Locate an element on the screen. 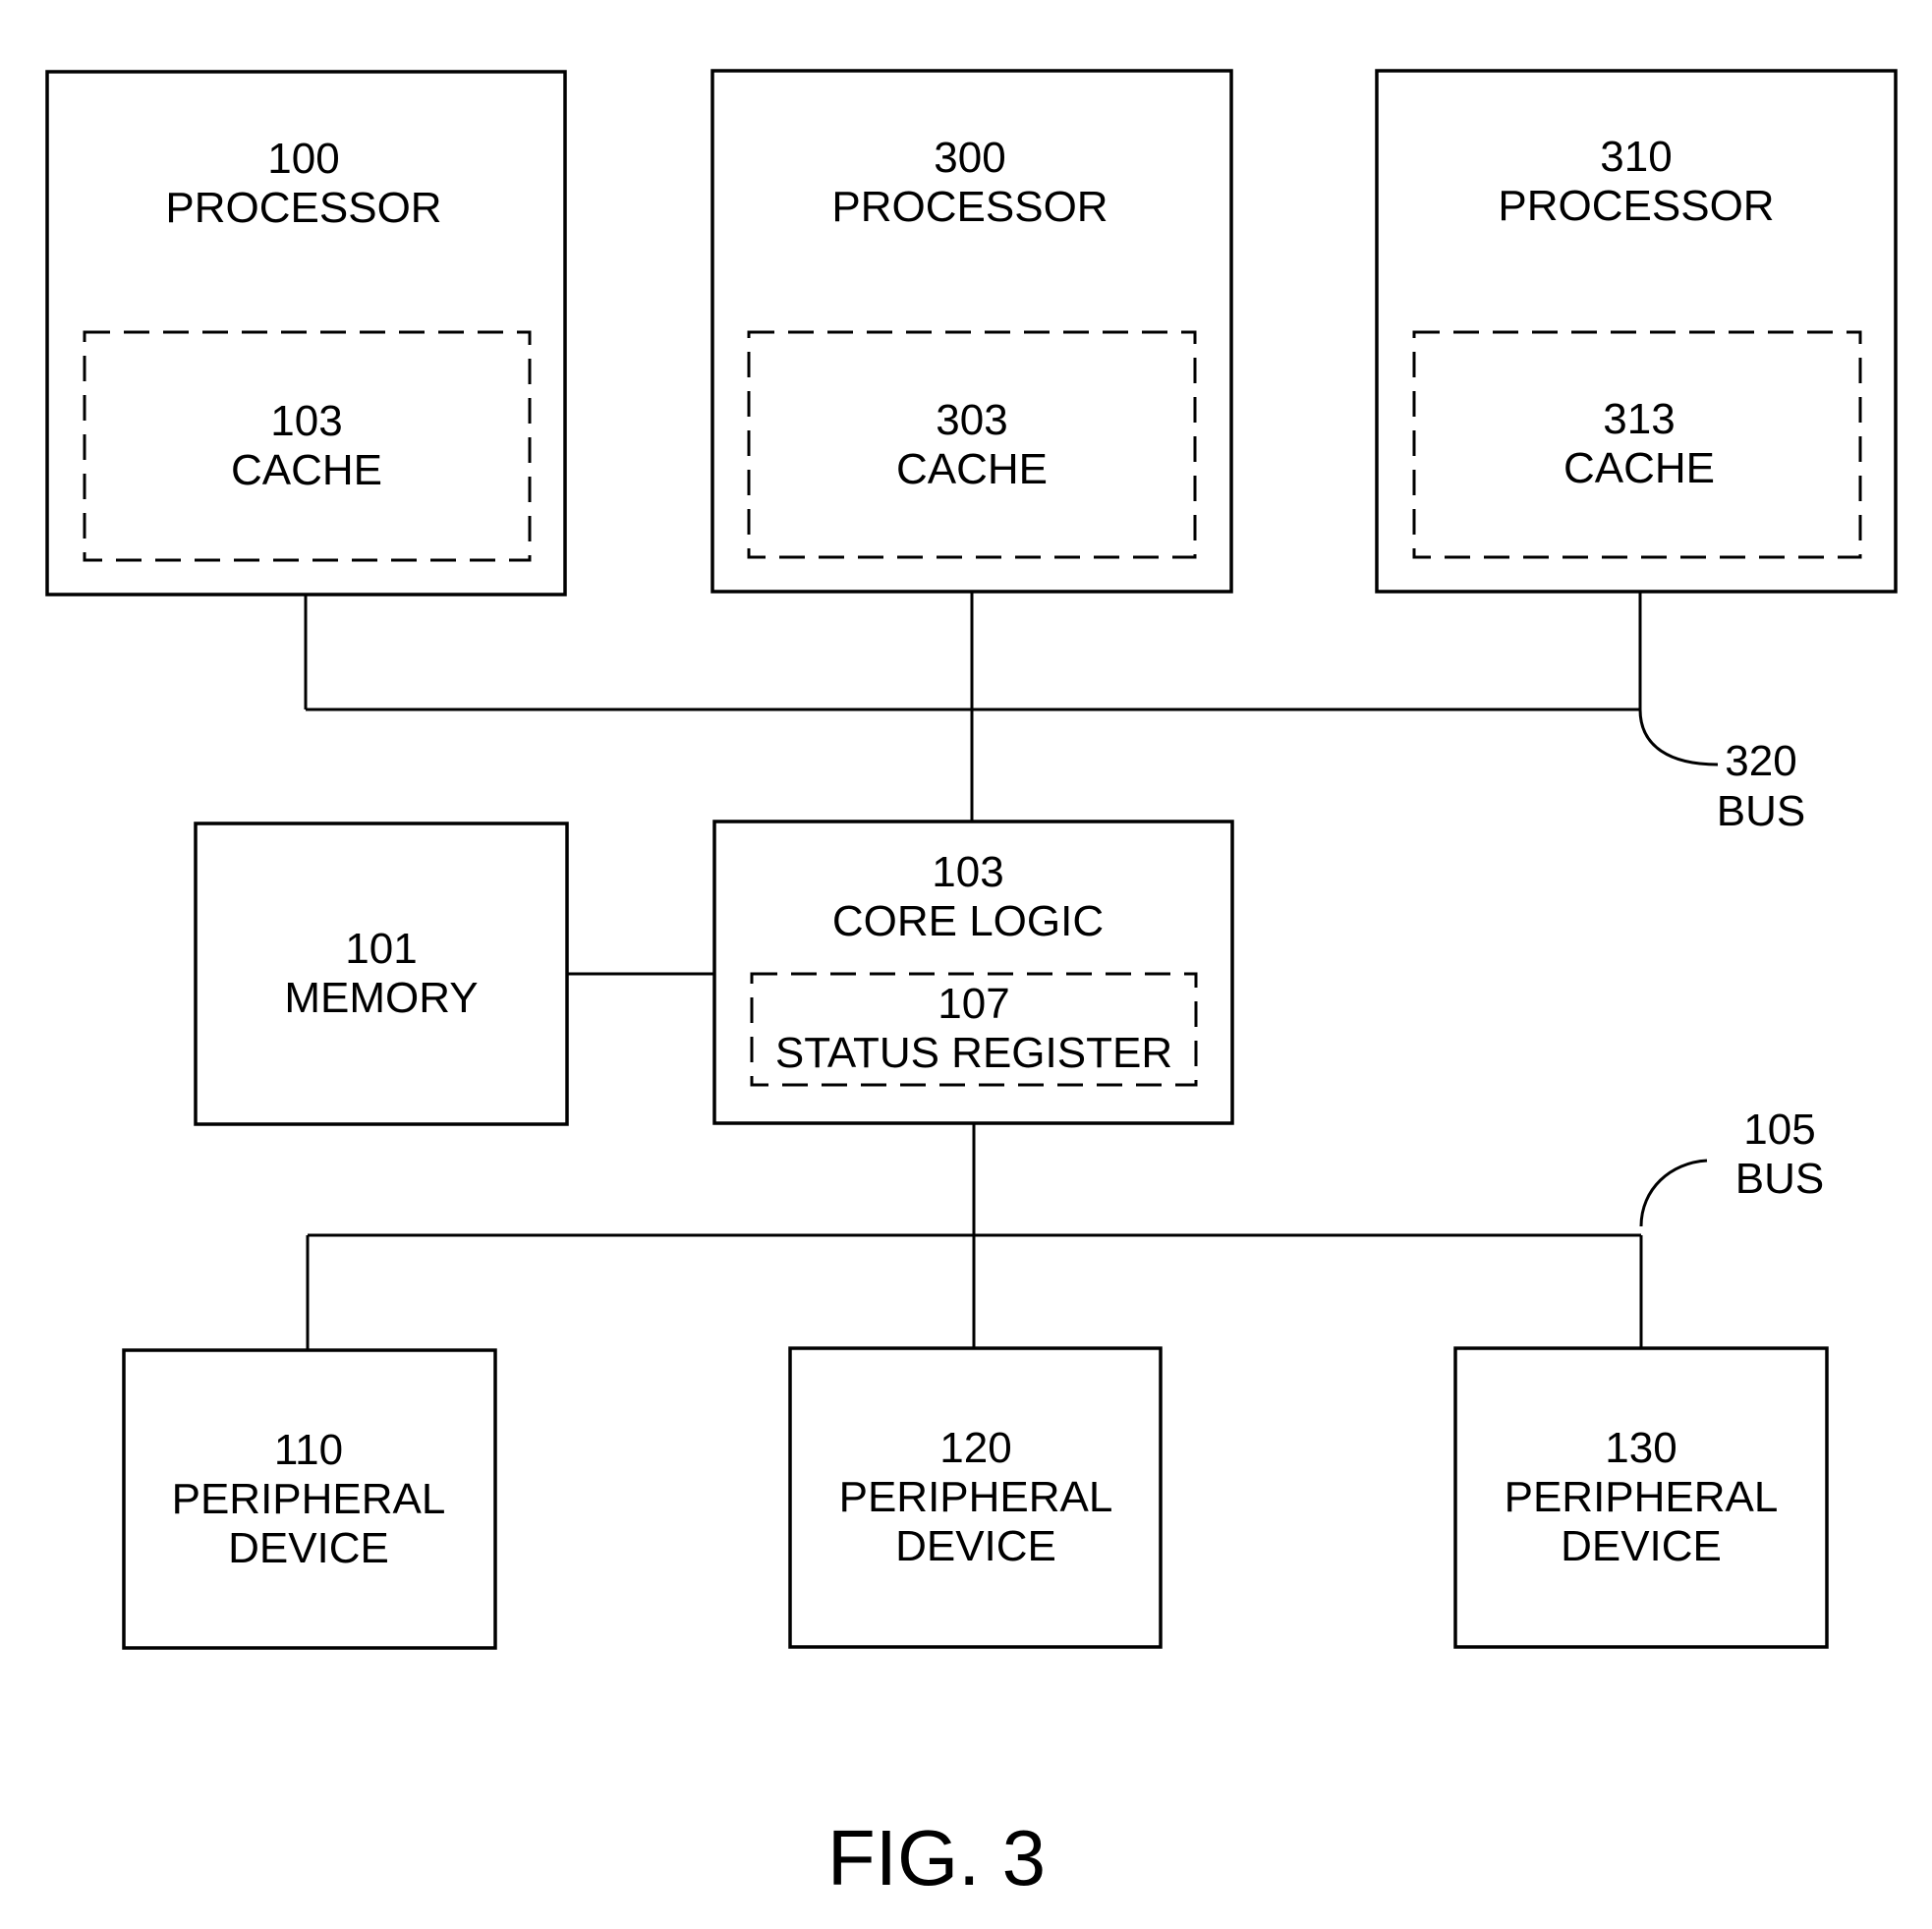  cache-313-ref: 313 is located at coordinates (1639, 419).